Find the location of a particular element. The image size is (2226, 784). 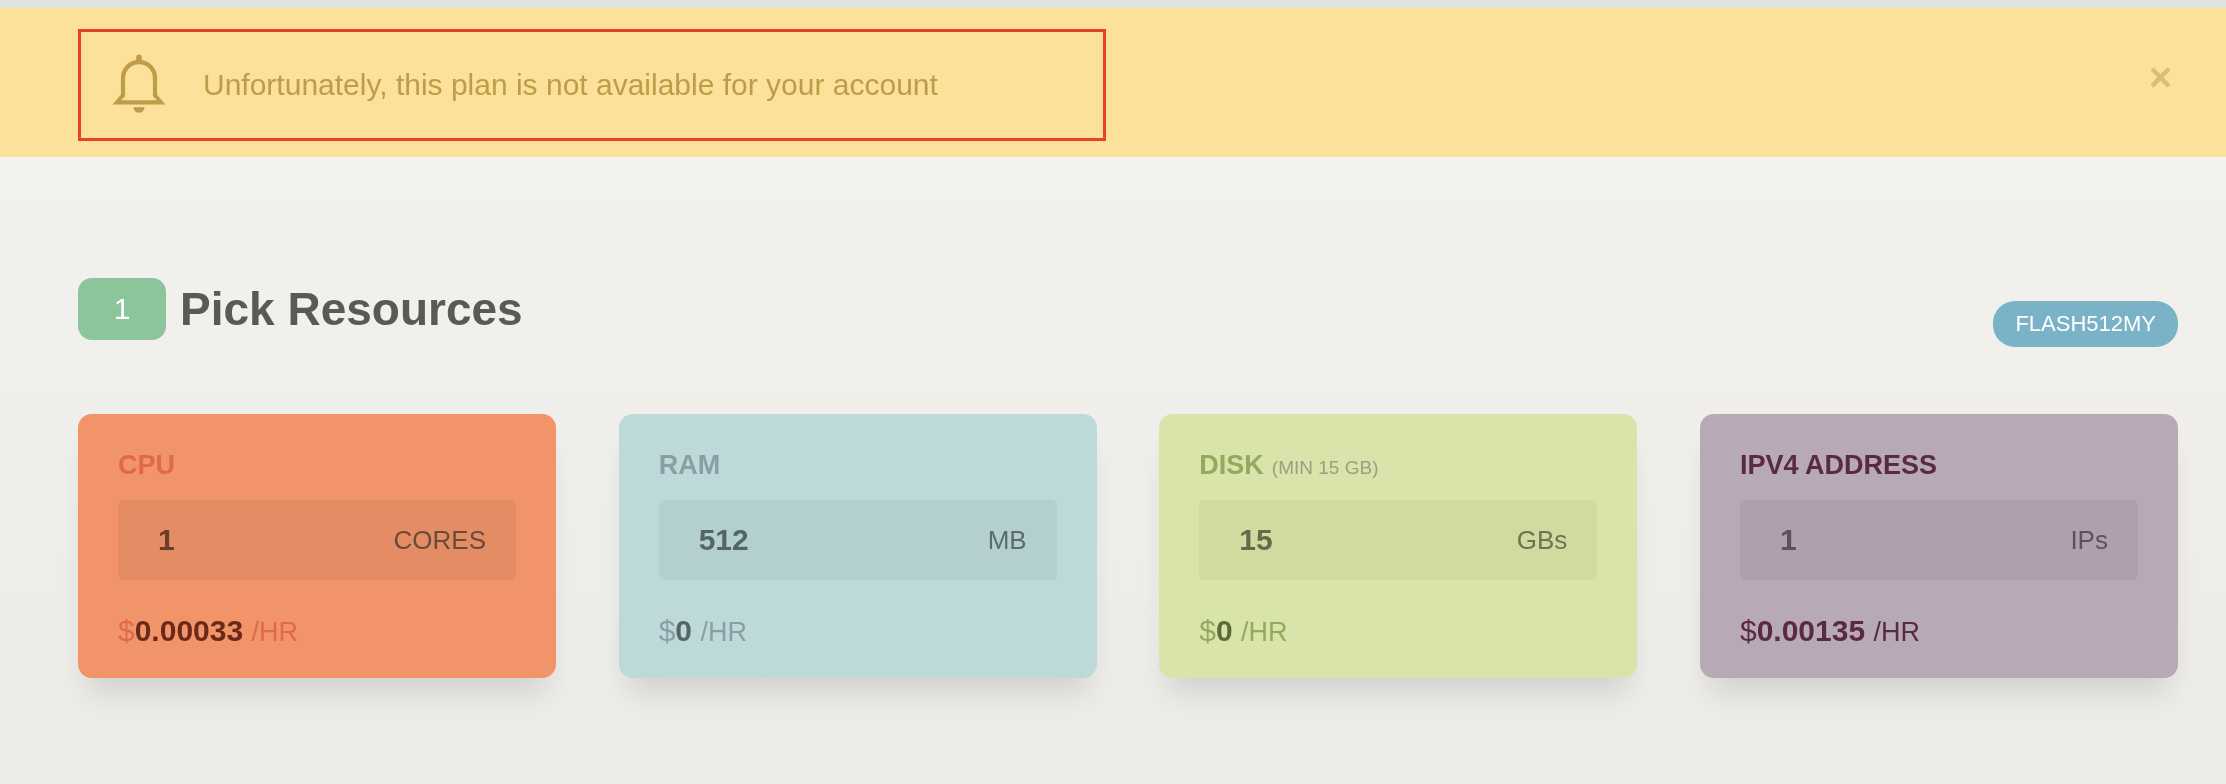

quantity-field: 512 MB is located at coordinates (857, 540).